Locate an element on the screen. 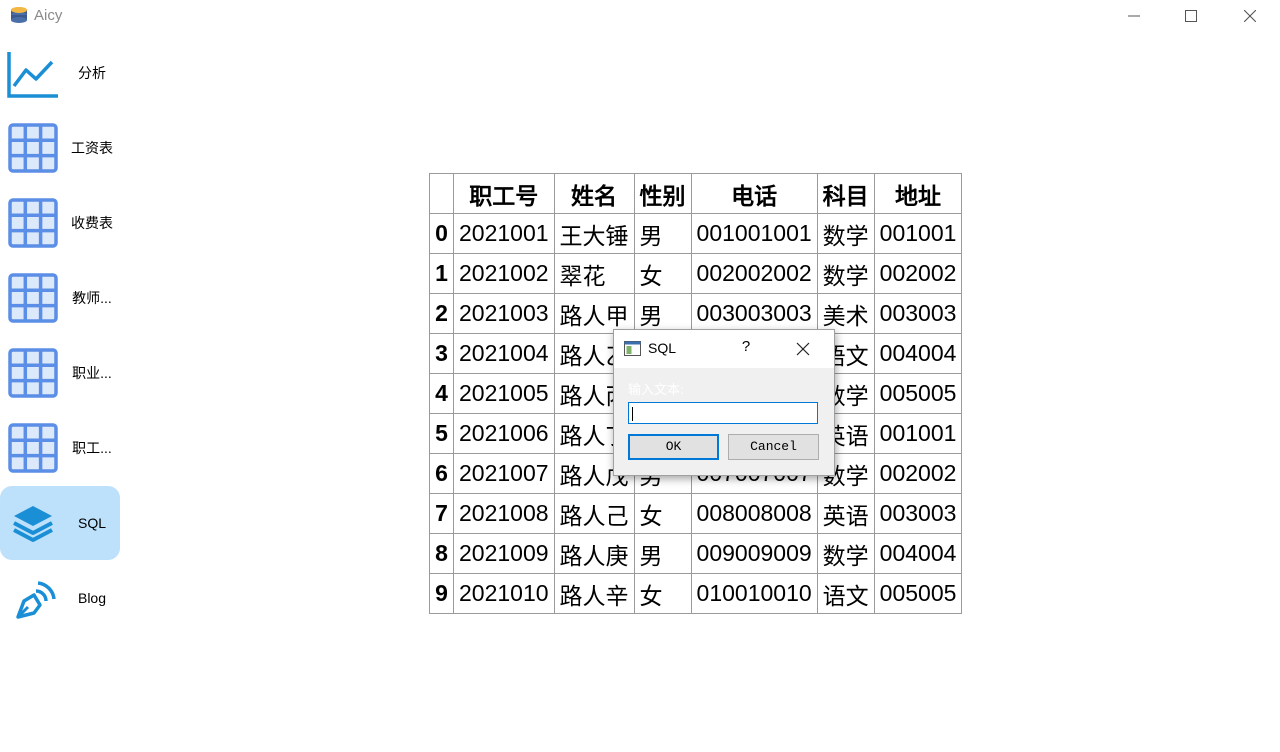  minimize-icon is located at coordinates (1134, 16).